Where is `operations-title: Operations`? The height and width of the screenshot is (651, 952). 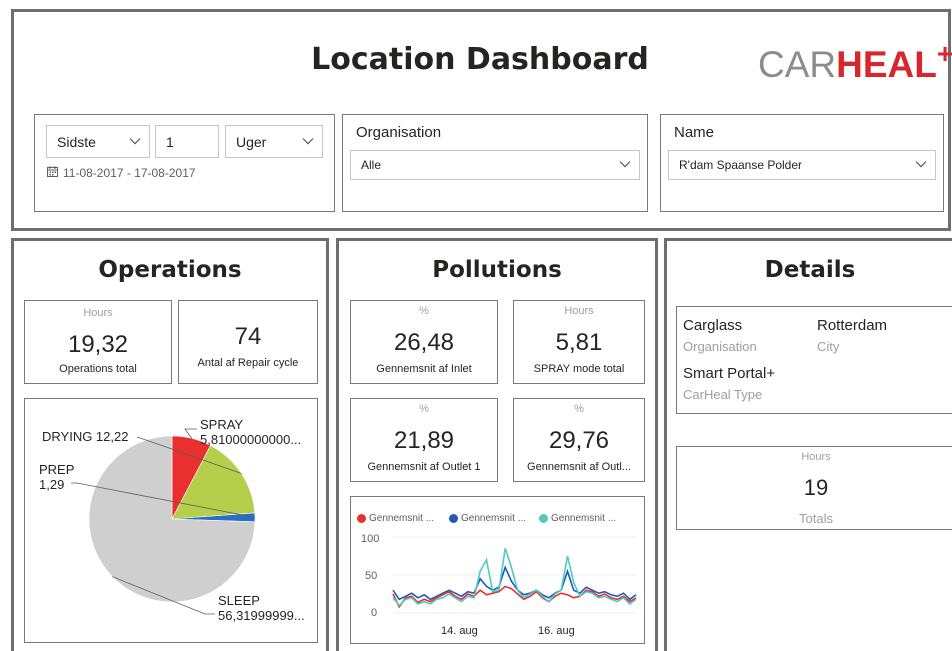
operations-title: Operations is located at coordinates (170, 270).